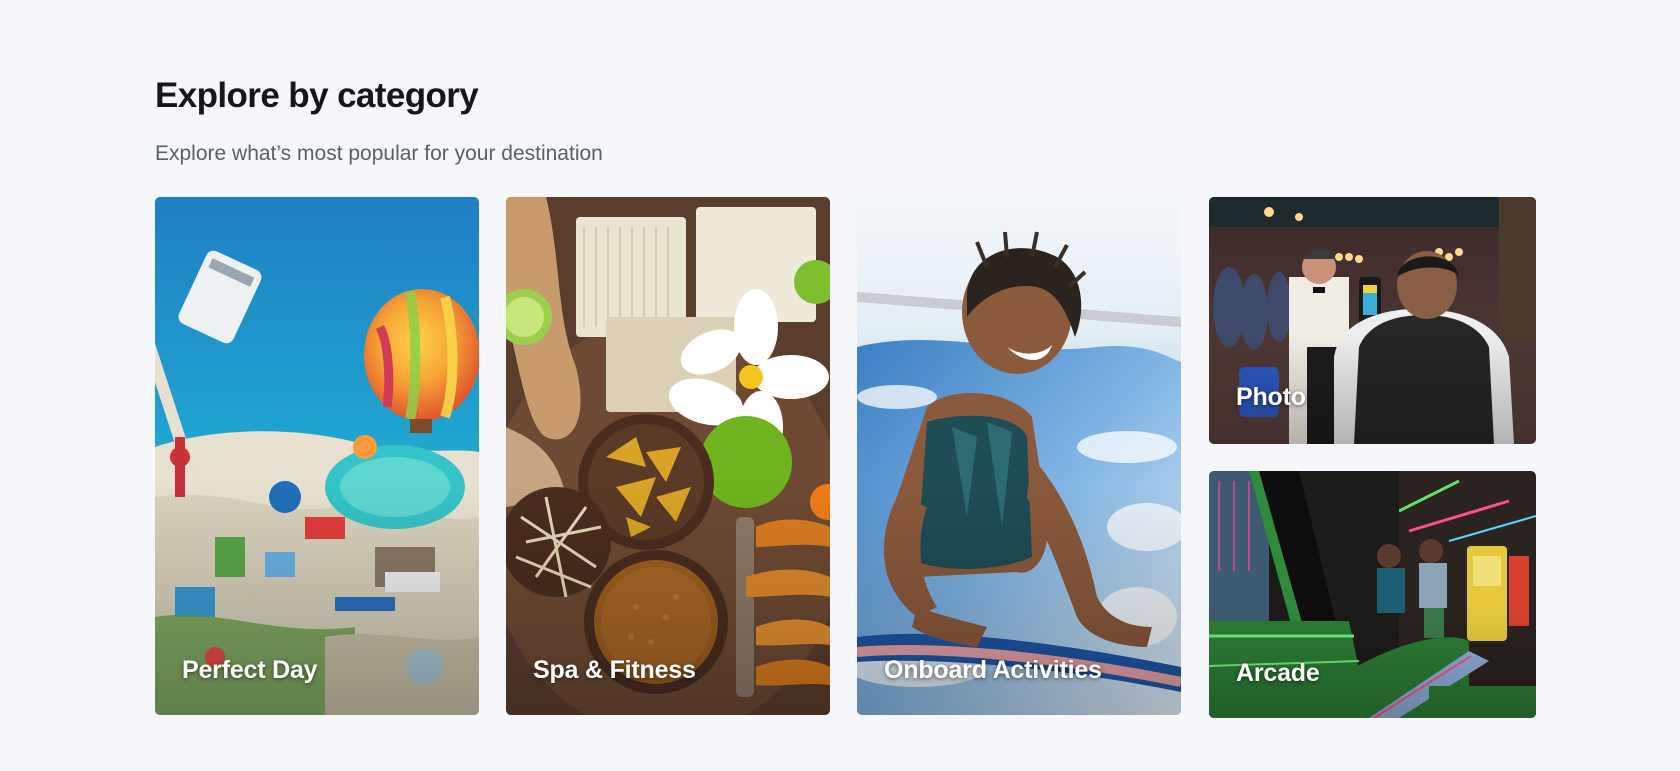  I want to click on category-label: Arcade, so click(1278, 673).